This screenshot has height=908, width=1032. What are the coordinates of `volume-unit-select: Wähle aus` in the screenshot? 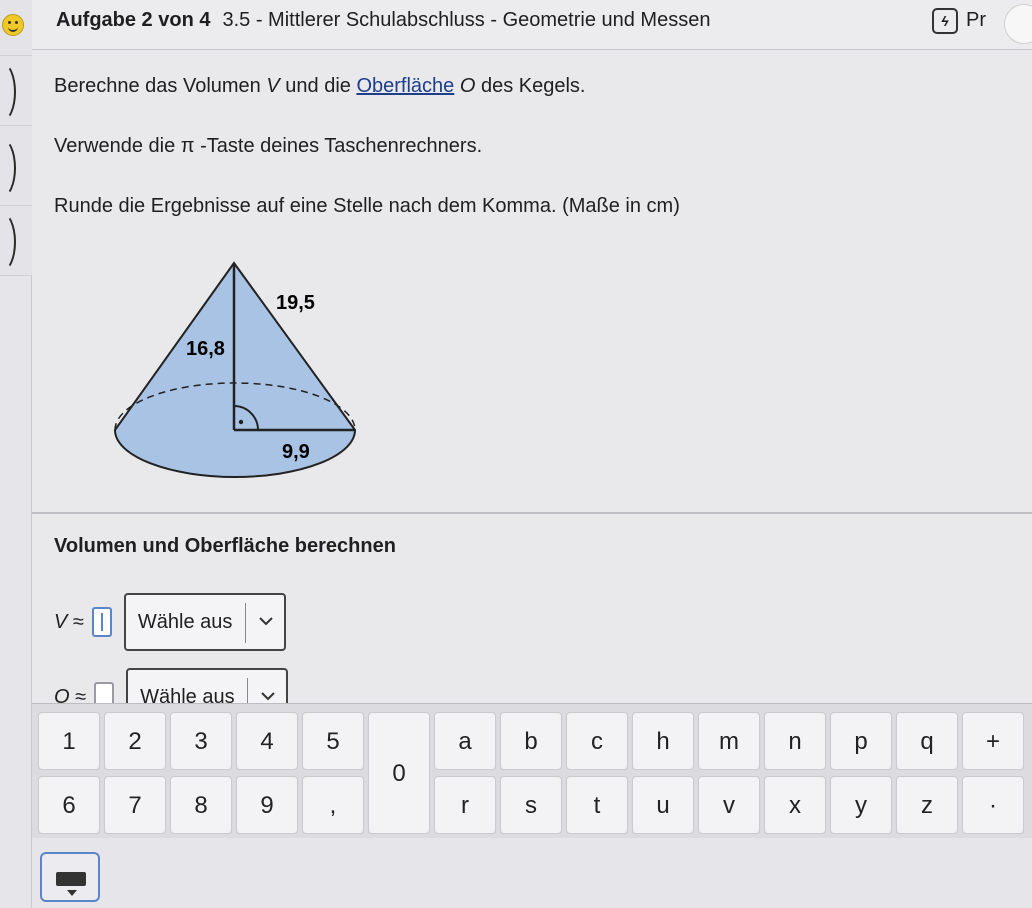 It's located at (204, 622).